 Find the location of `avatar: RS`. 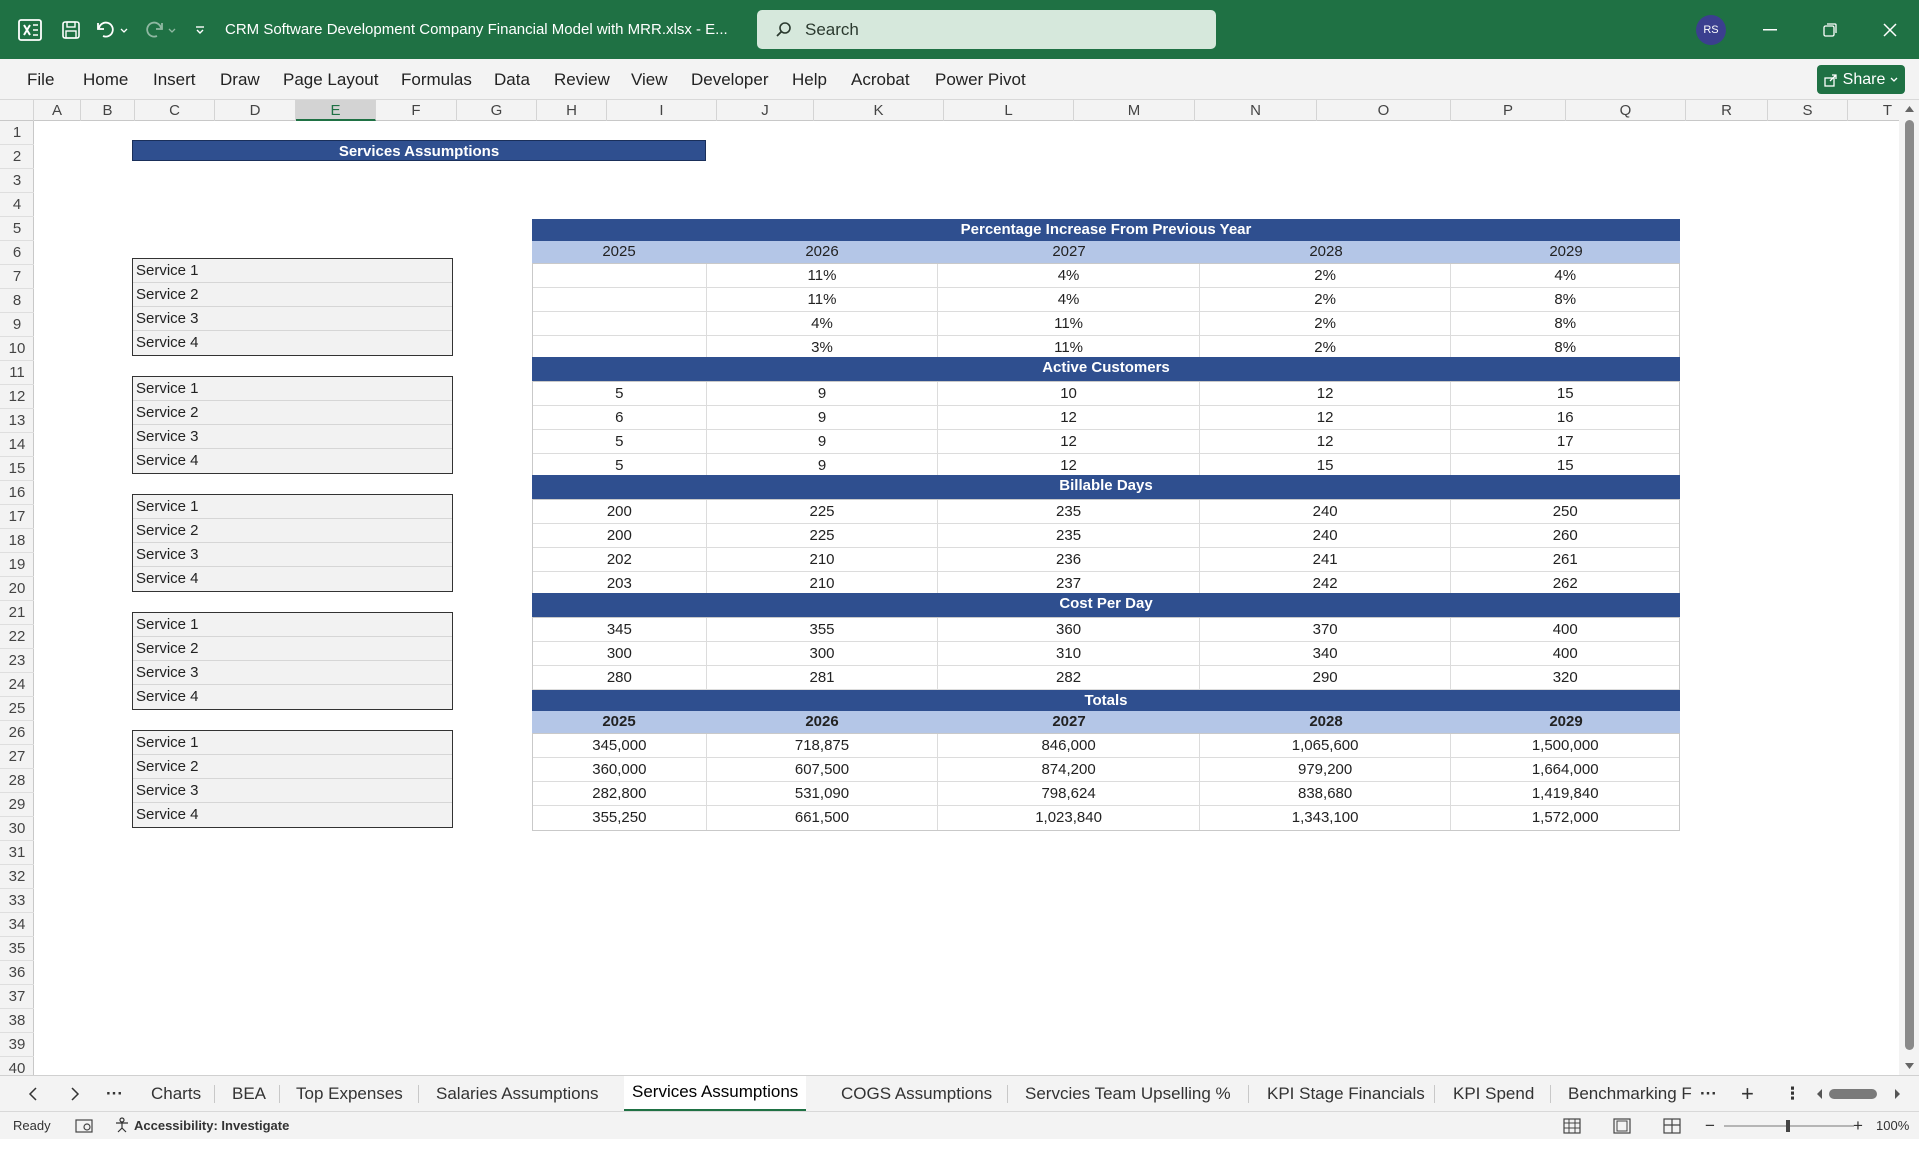

avatar: RS is located at coordinates (1711, 30).